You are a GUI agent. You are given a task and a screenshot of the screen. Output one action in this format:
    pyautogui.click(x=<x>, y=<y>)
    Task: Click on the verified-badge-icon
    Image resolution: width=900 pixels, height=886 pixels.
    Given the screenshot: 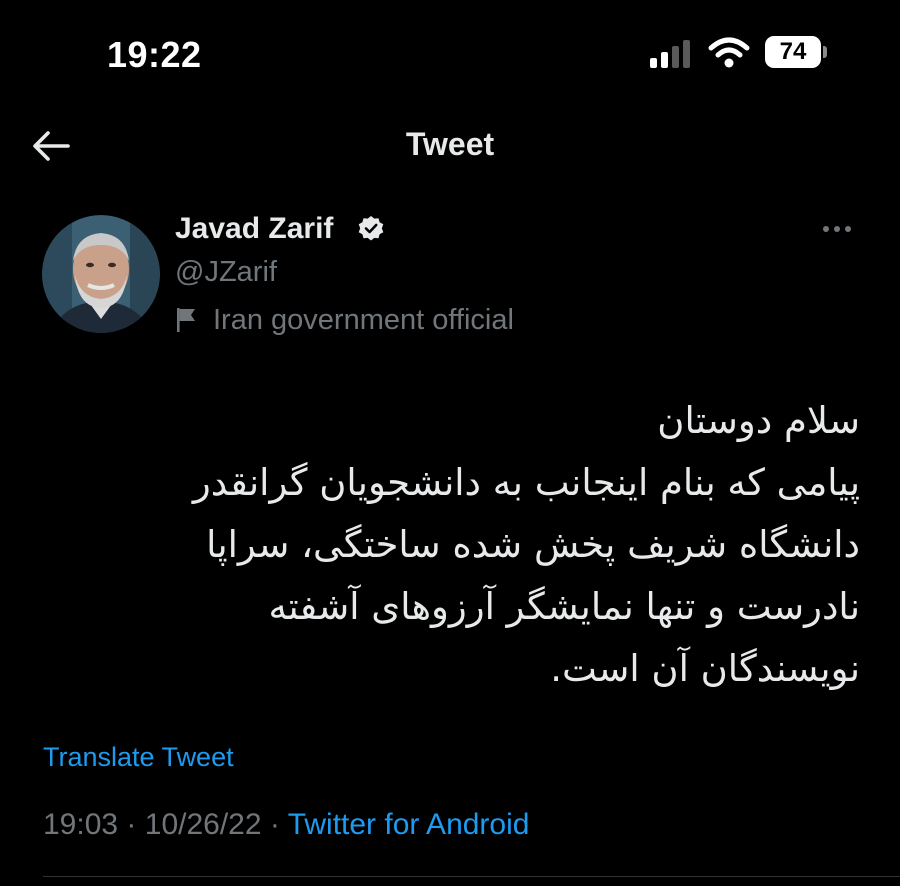 What is the action you would take?
    pyautogui.click(x=371, y=228)
    